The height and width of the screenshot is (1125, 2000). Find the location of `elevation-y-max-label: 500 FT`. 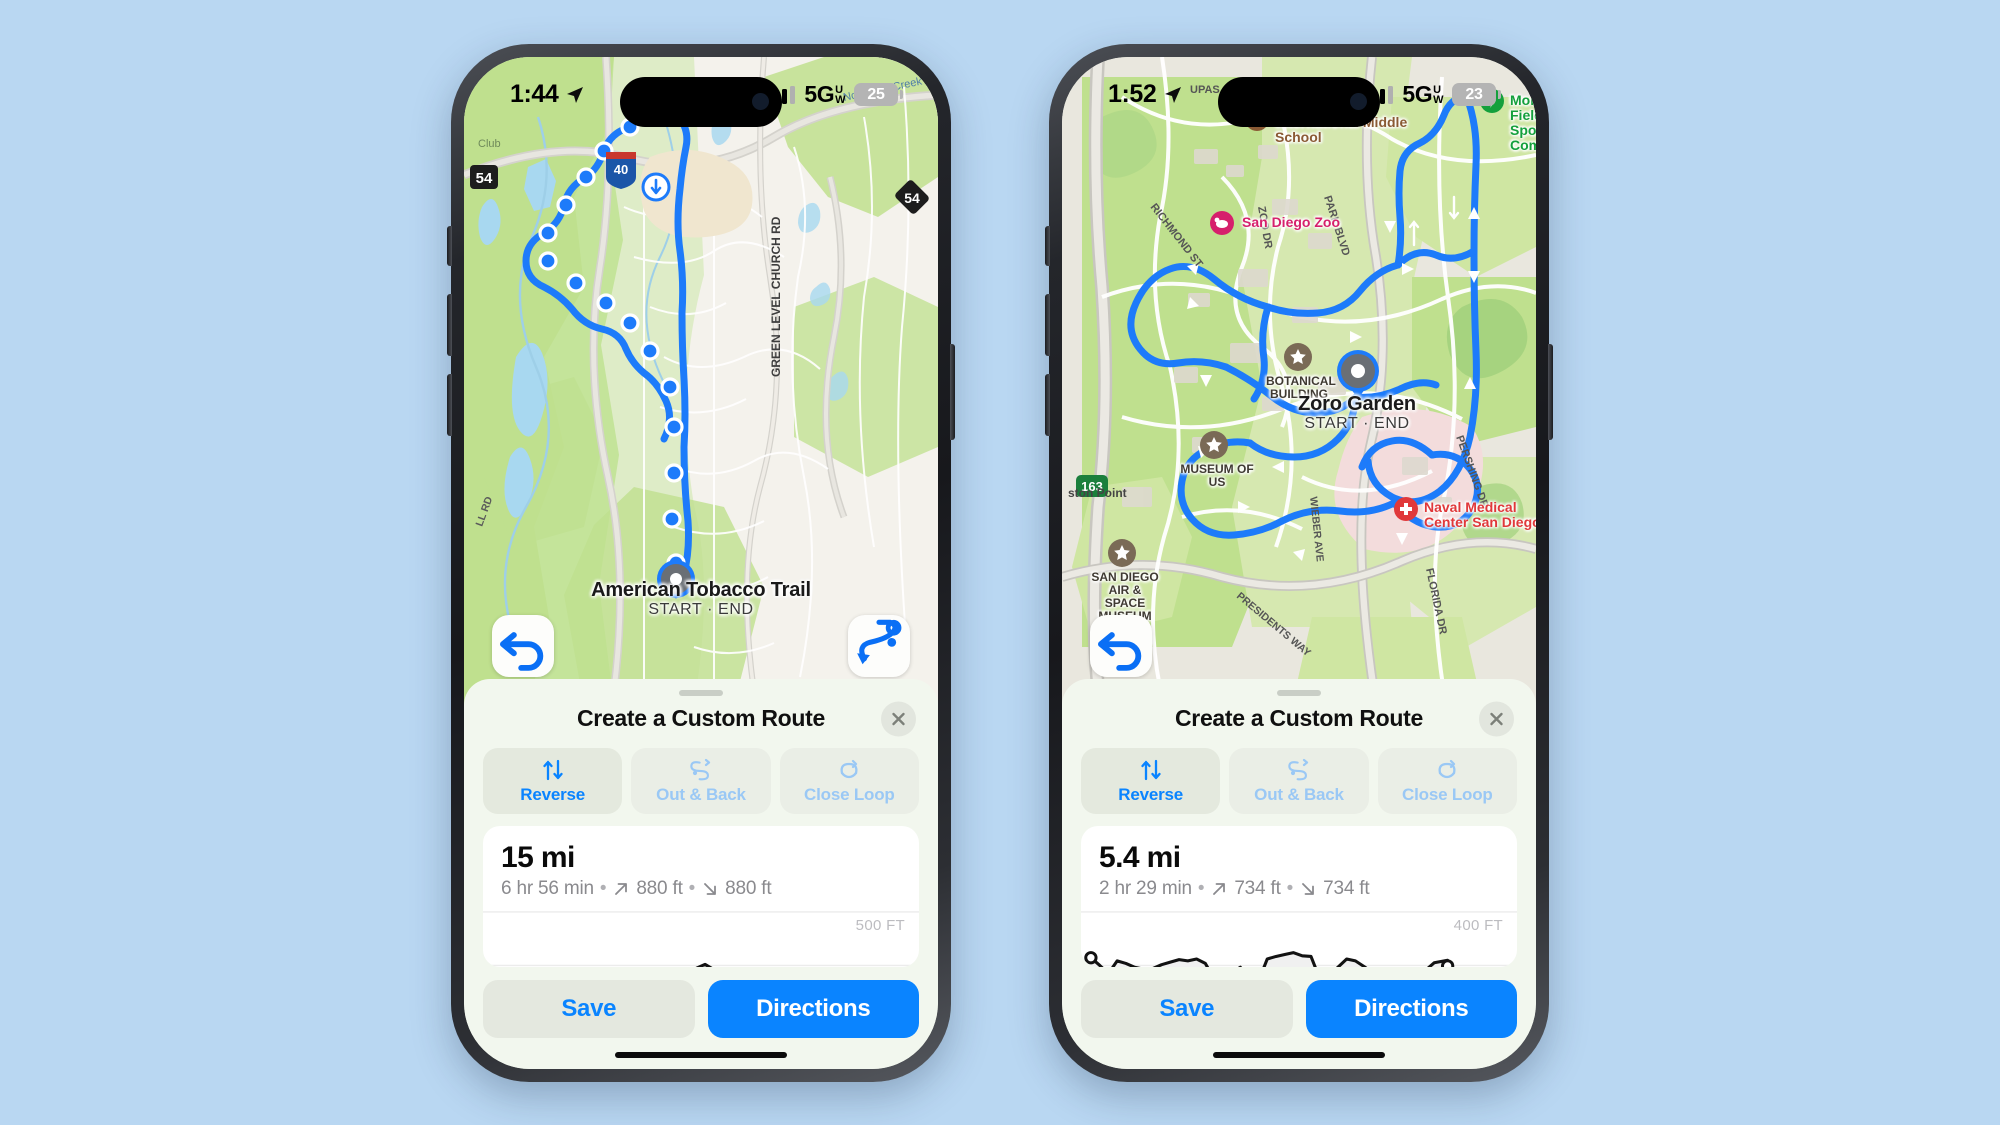

elevation-y-max-label: 500 FT is located at coordinates (880, 925).